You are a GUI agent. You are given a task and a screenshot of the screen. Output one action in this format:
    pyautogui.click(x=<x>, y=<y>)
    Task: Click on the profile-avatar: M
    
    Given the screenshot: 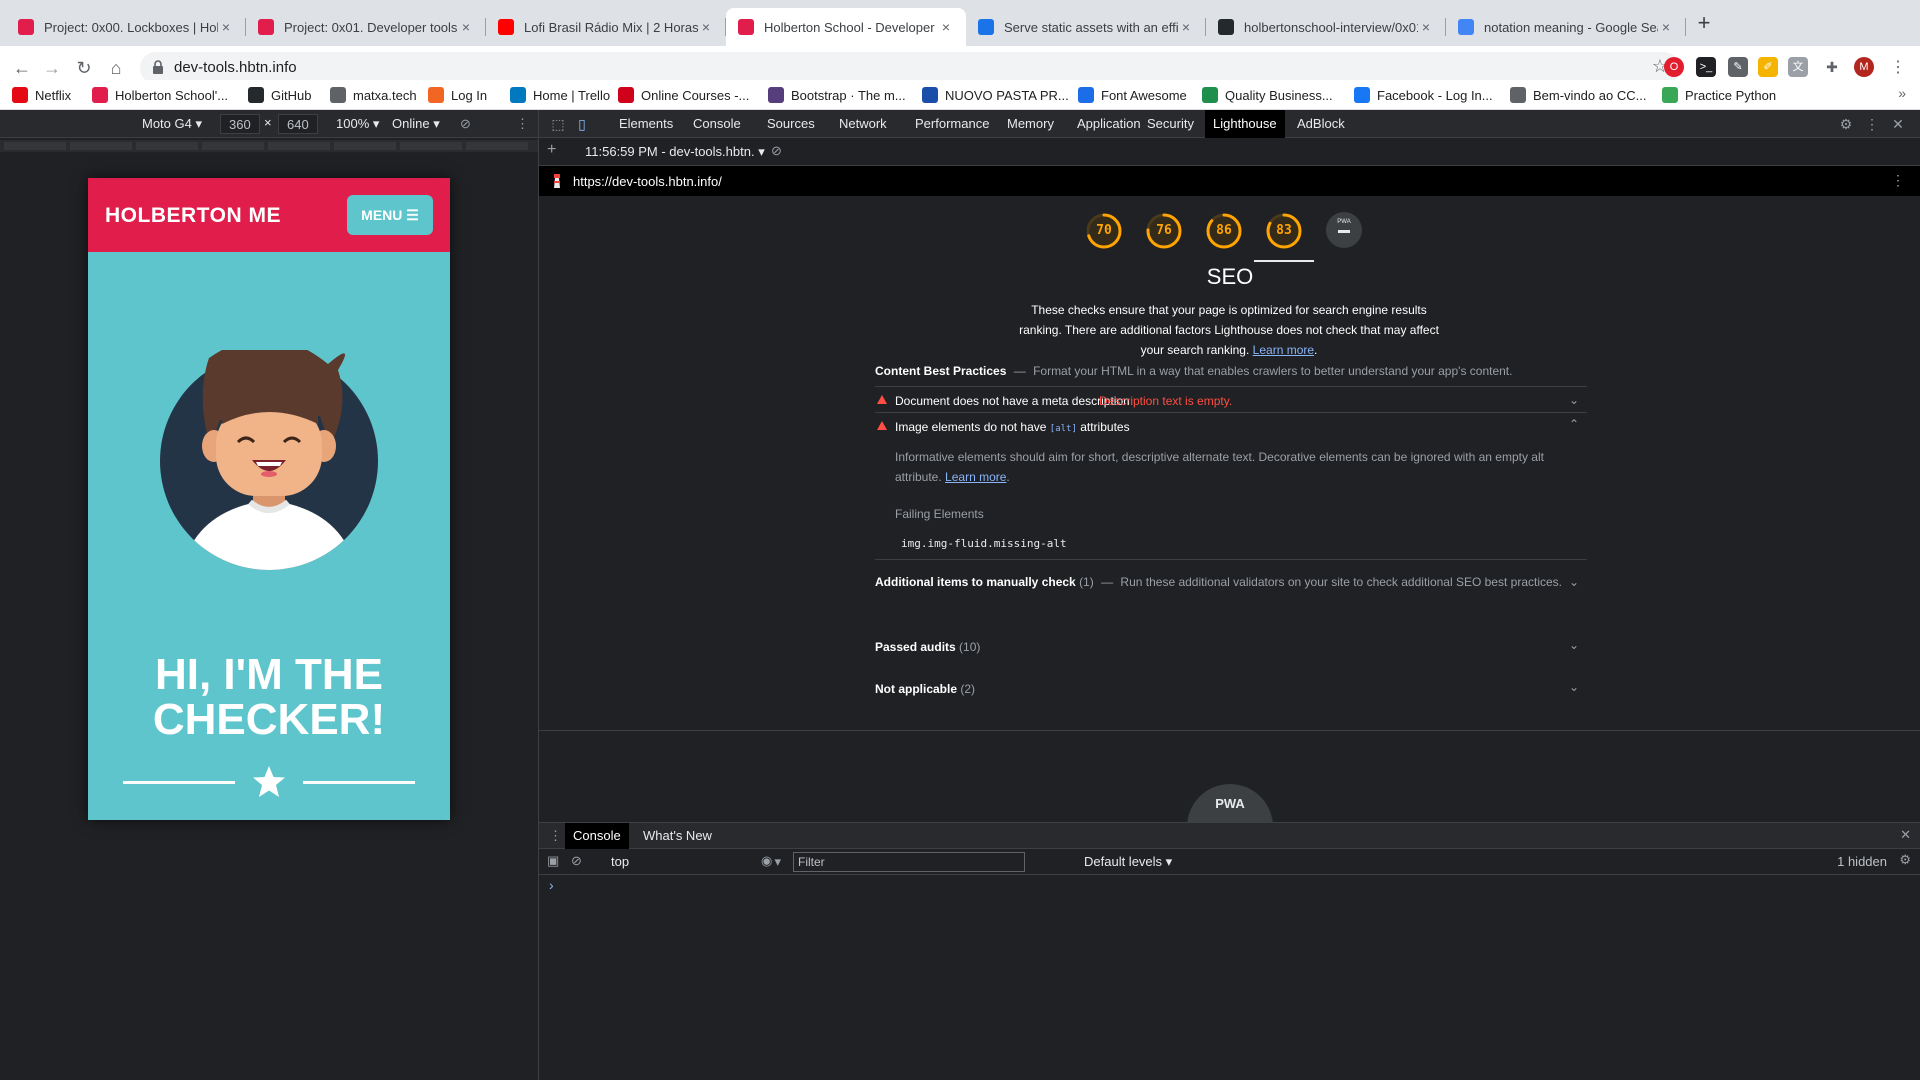 What is the action you would take?
    pyautogui.click(x=1864, y=67)
    